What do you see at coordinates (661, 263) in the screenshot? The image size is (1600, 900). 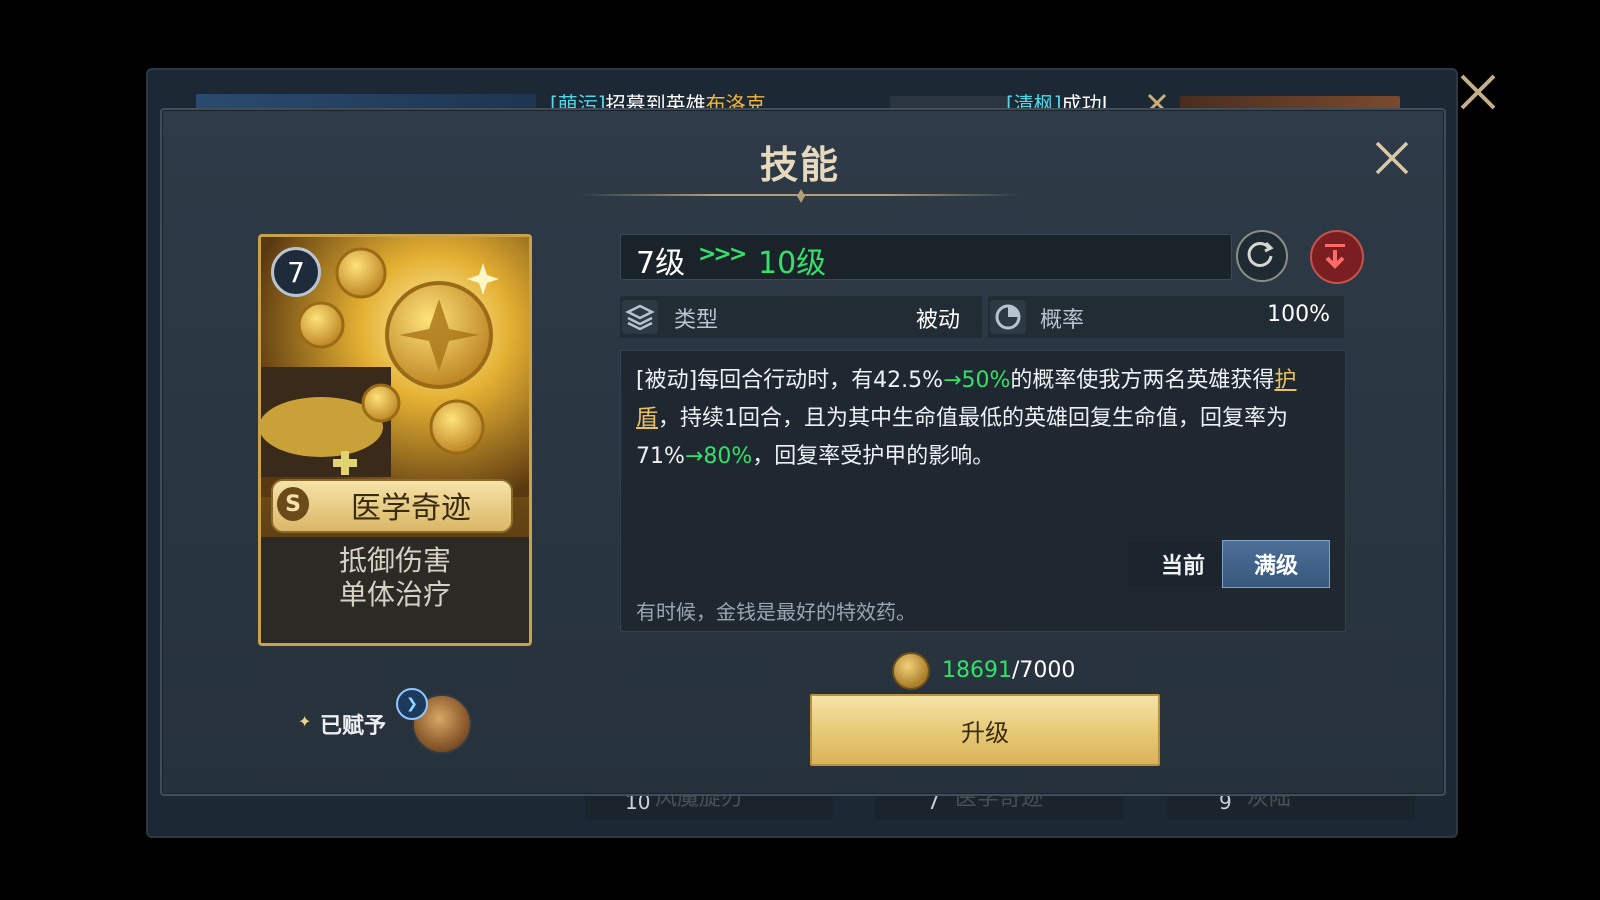 I see `level-current: 7级` at bounding box center [661, 263].